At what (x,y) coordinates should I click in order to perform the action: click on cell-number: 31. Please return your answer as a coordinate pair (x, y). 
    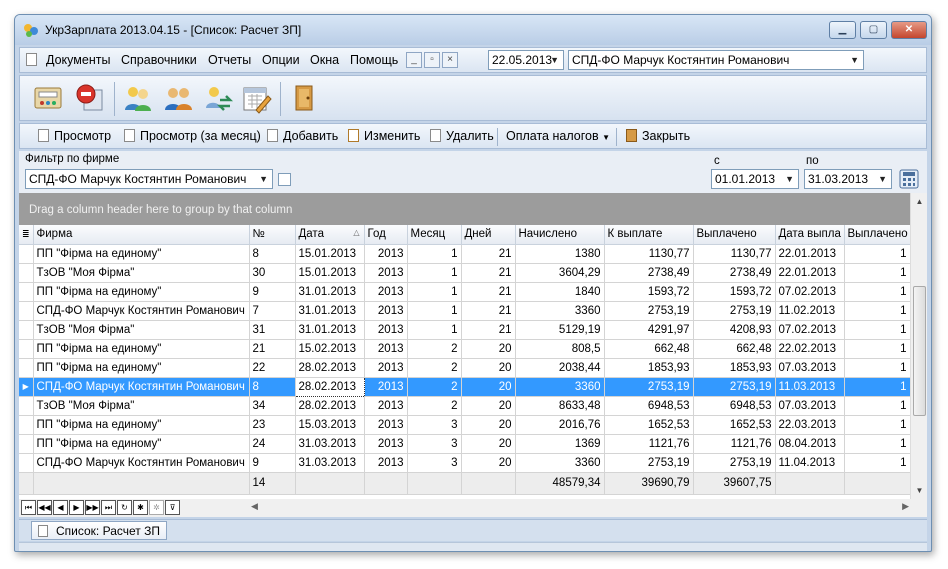
    Looking at the image, I should click on (272, 330).